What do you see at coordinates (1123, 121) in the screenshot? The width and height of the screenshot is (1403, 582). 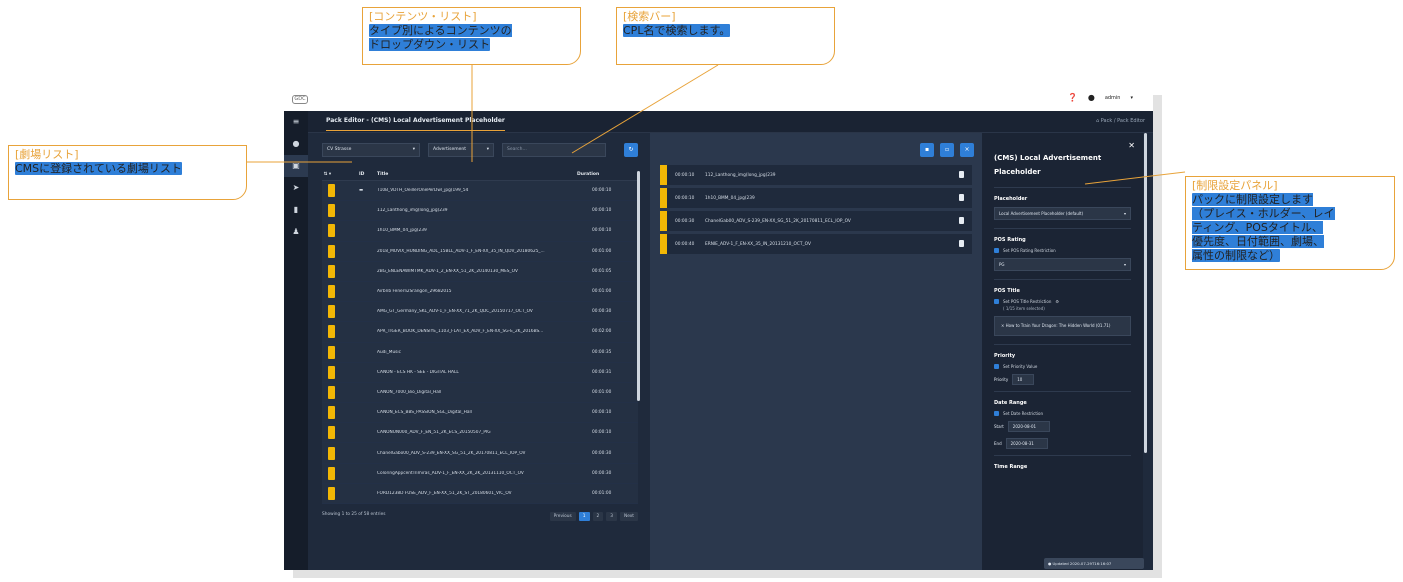 I see `breadcrumb-text: Pack / Pack Editor` at bounding box center [1123, 121].